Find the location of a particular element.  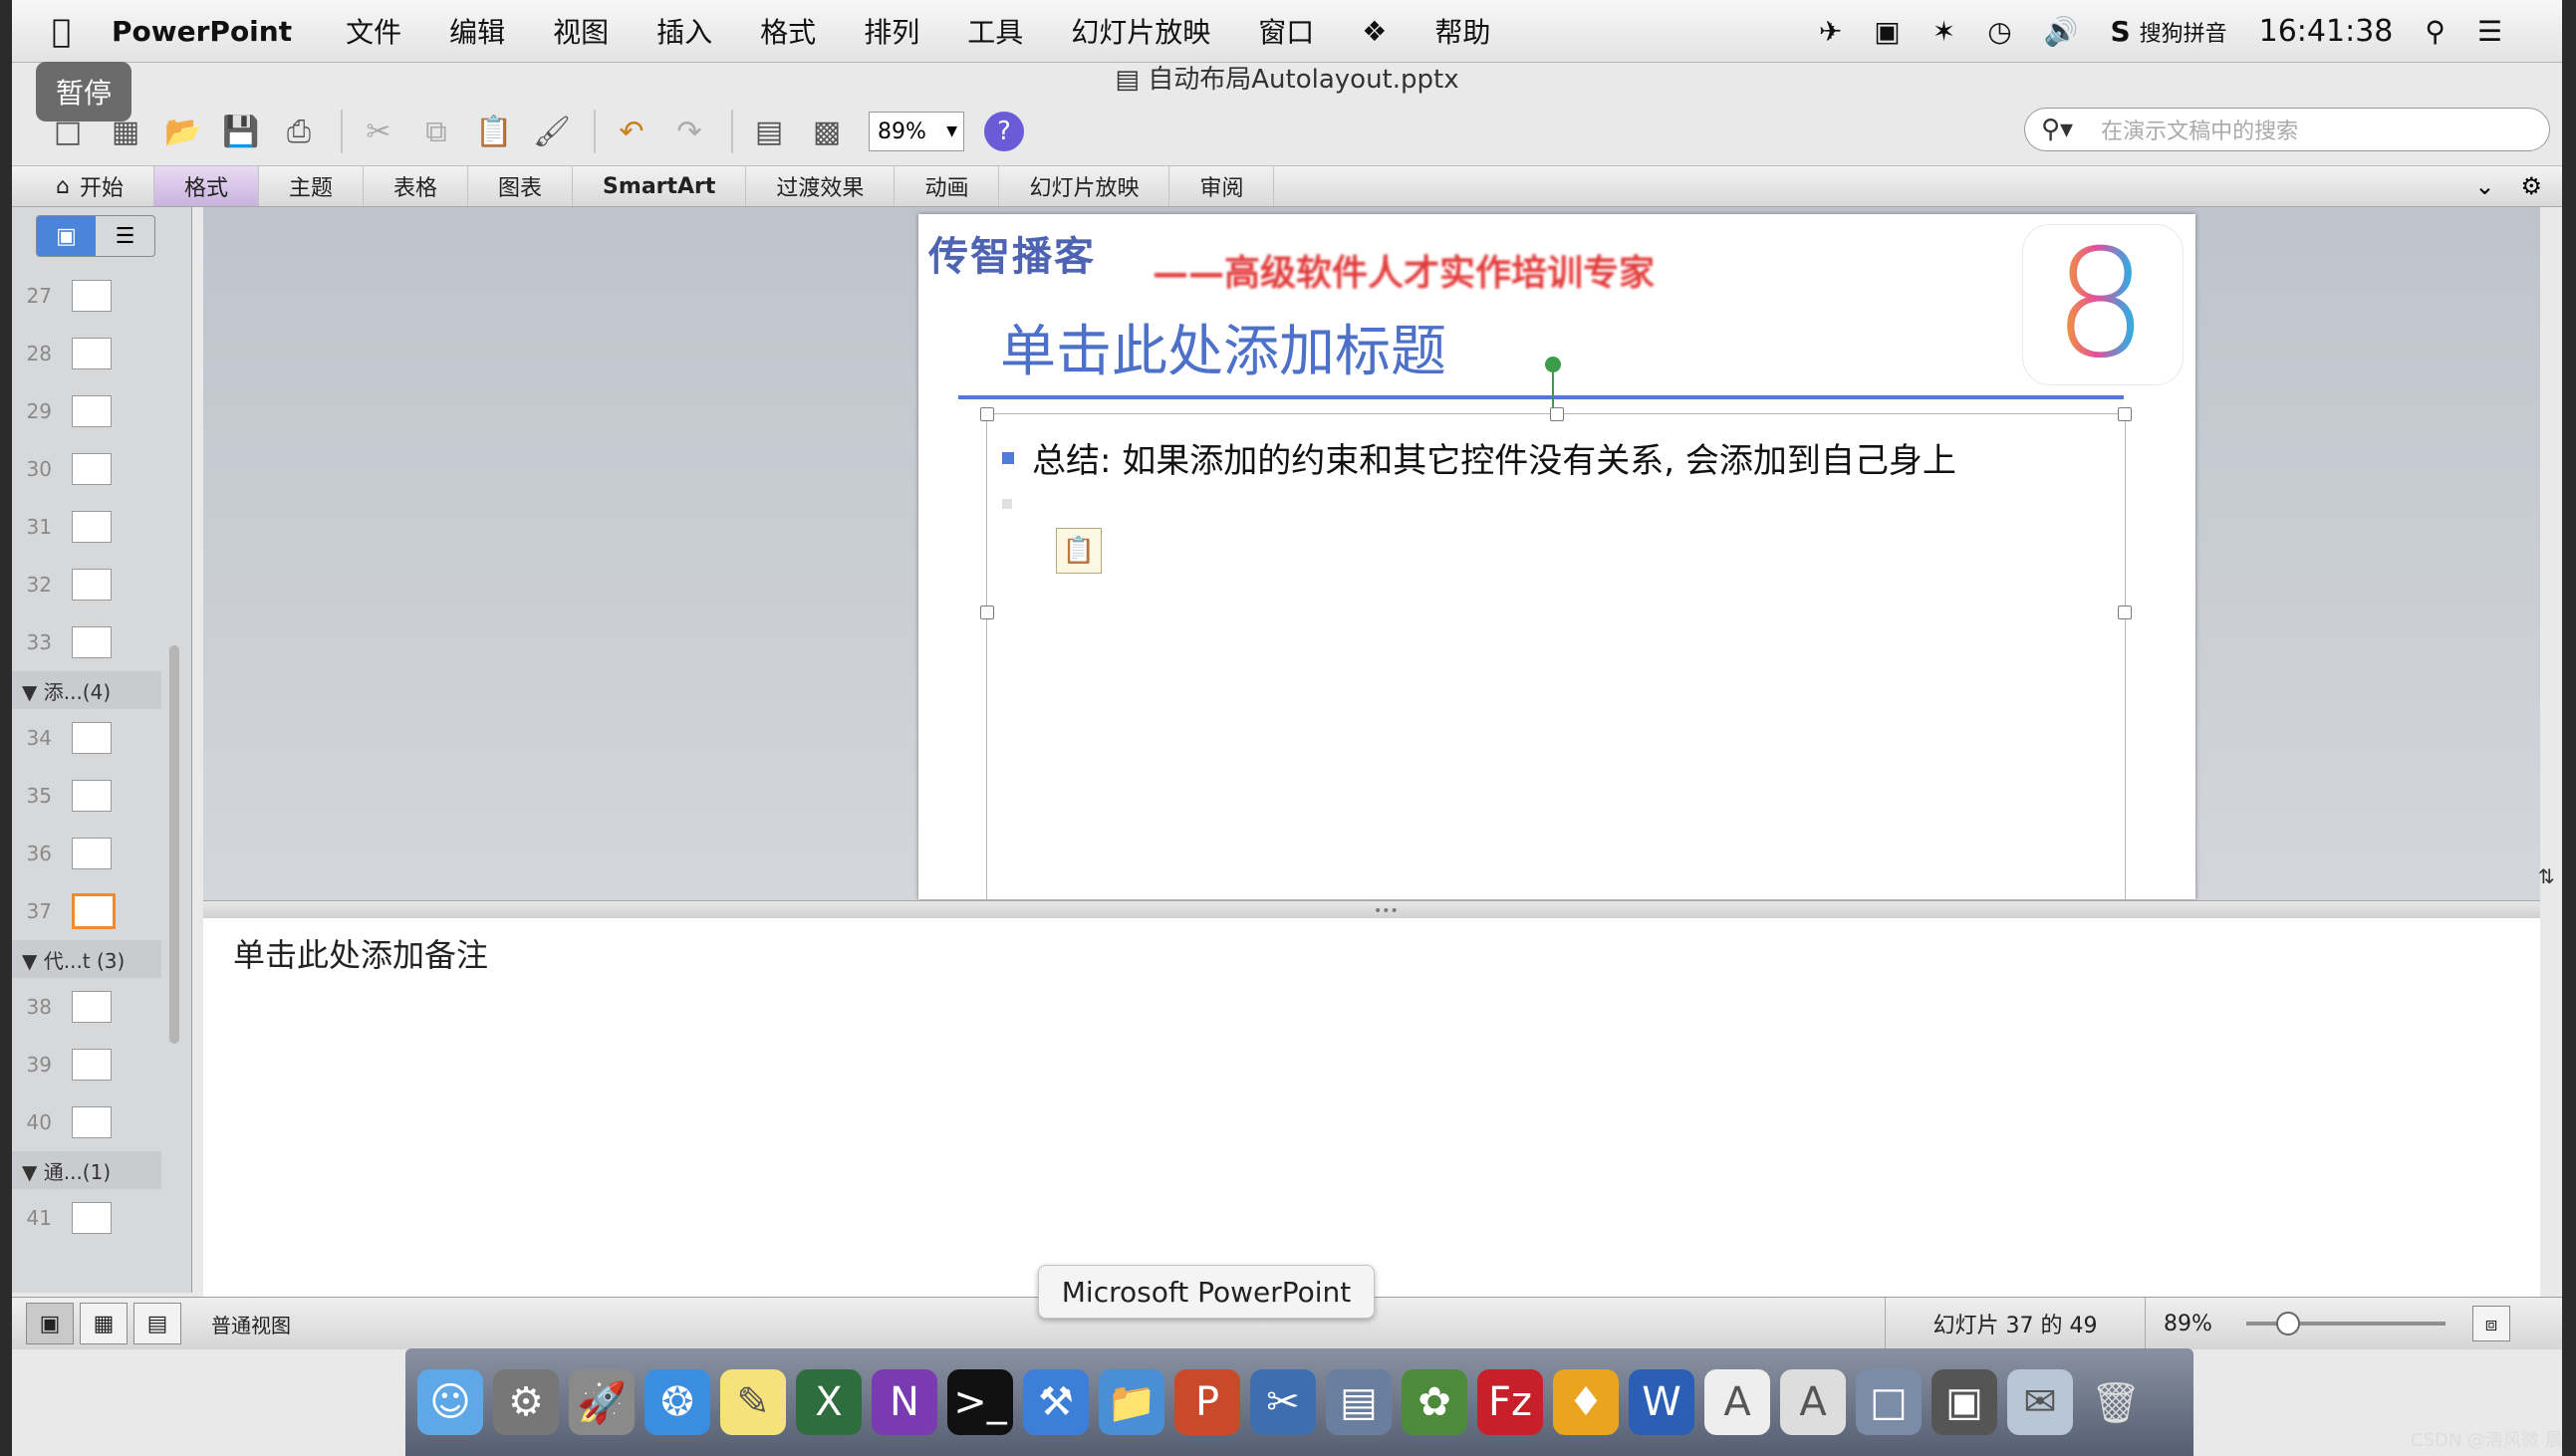

slide-thumbnail-row: 30 is located at coordinates (86, 469).